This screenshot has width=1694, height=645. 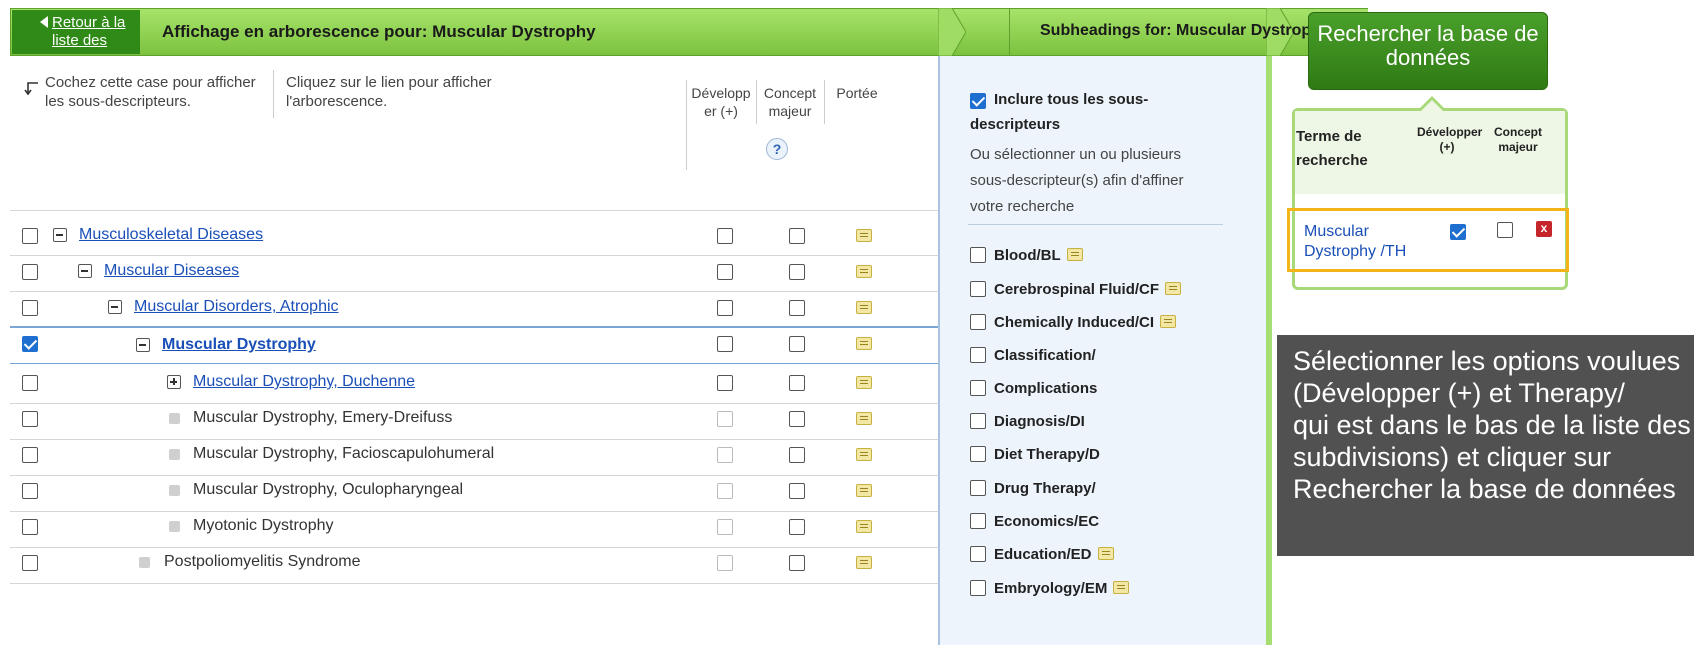 What do you see at coordinates (171, 271) in the screenshot?
I see `tree-link-muscular-diseases: Muscular Diseases` at bounding box center [171, 271].